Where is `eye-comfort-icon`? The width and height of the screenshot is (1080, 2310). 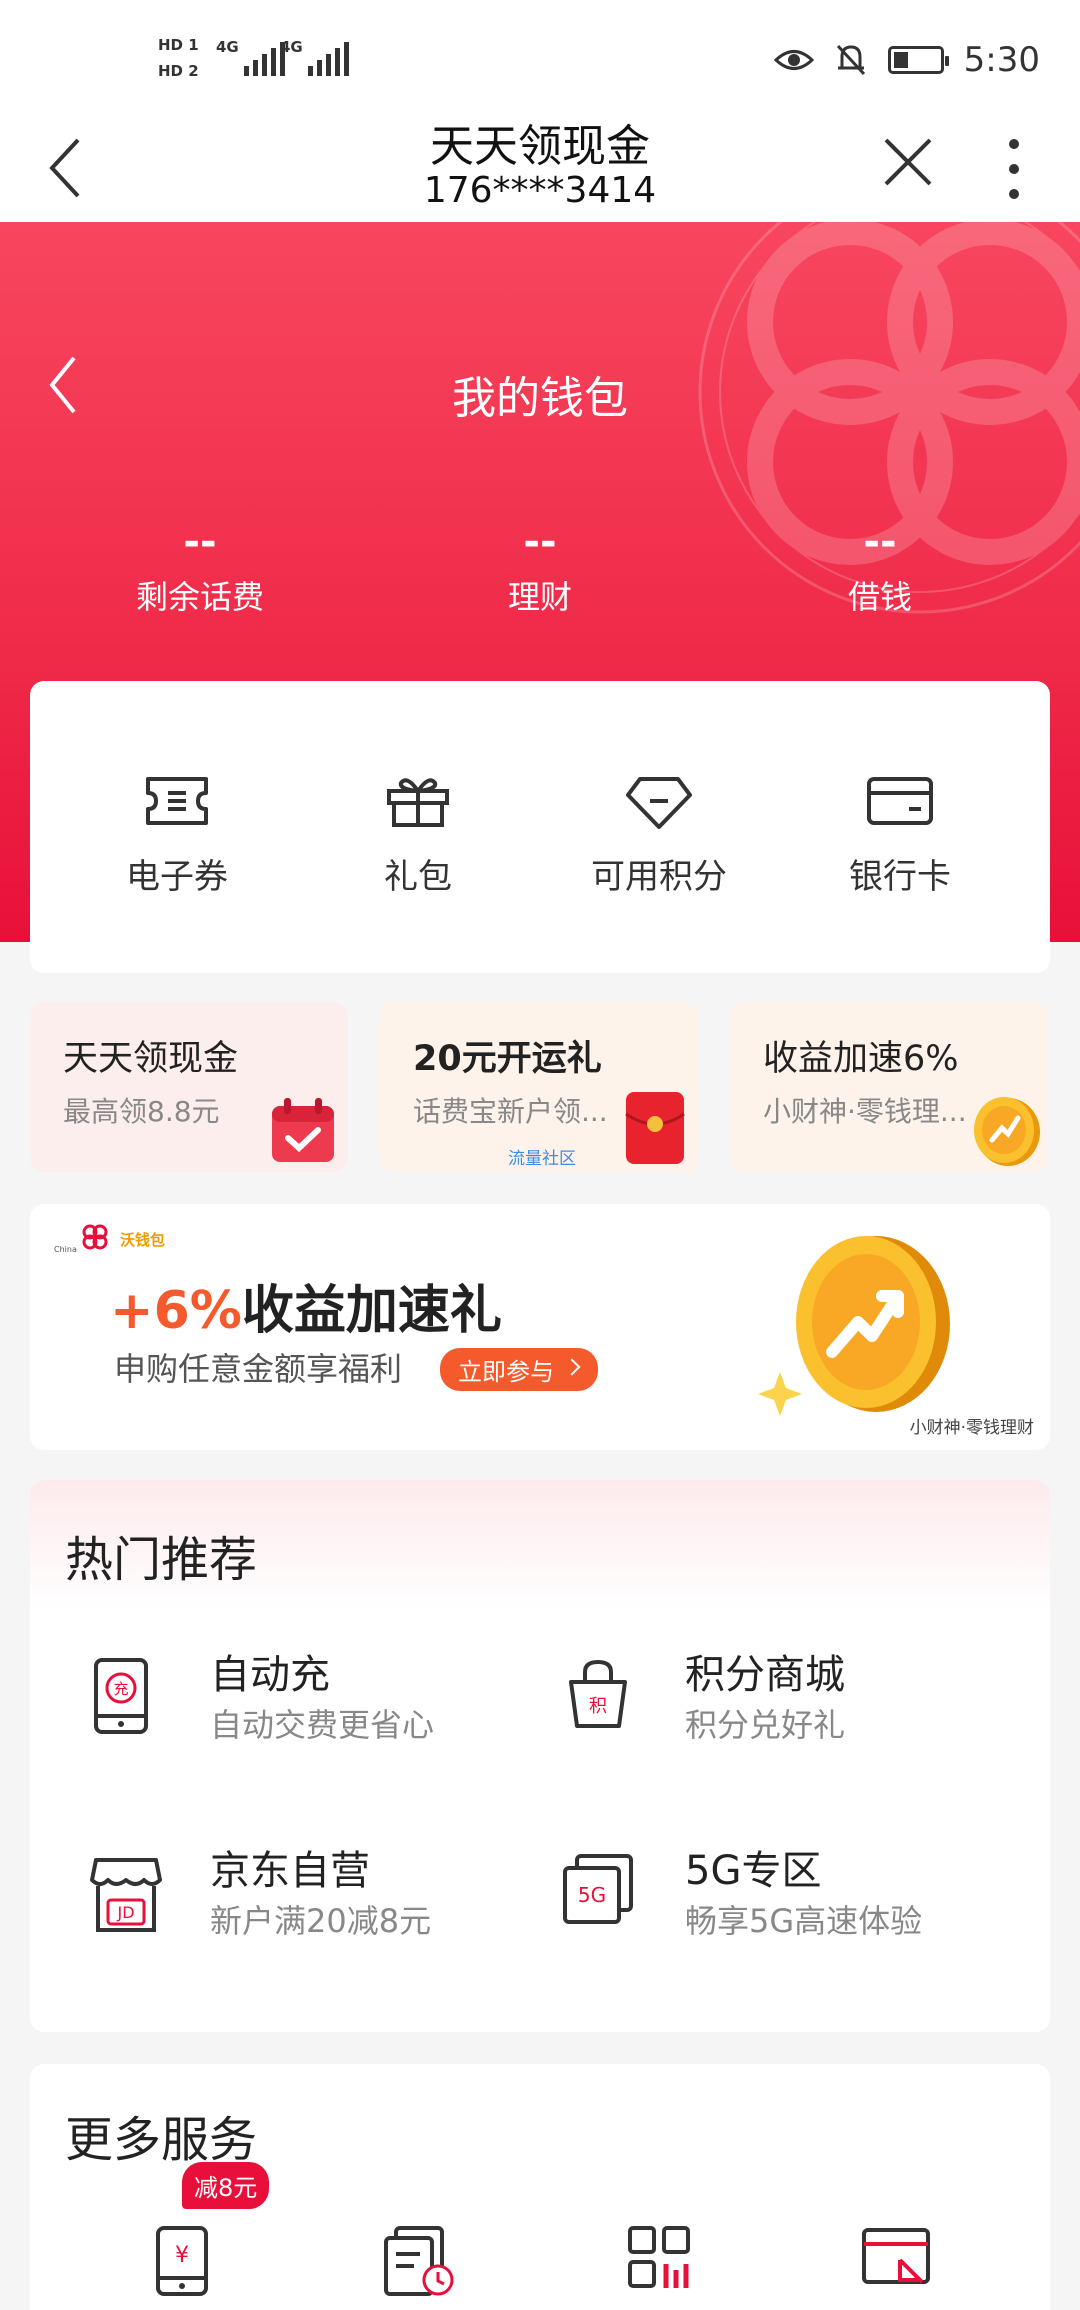 eye-comfort-icon is located at coordinates (793, 60).